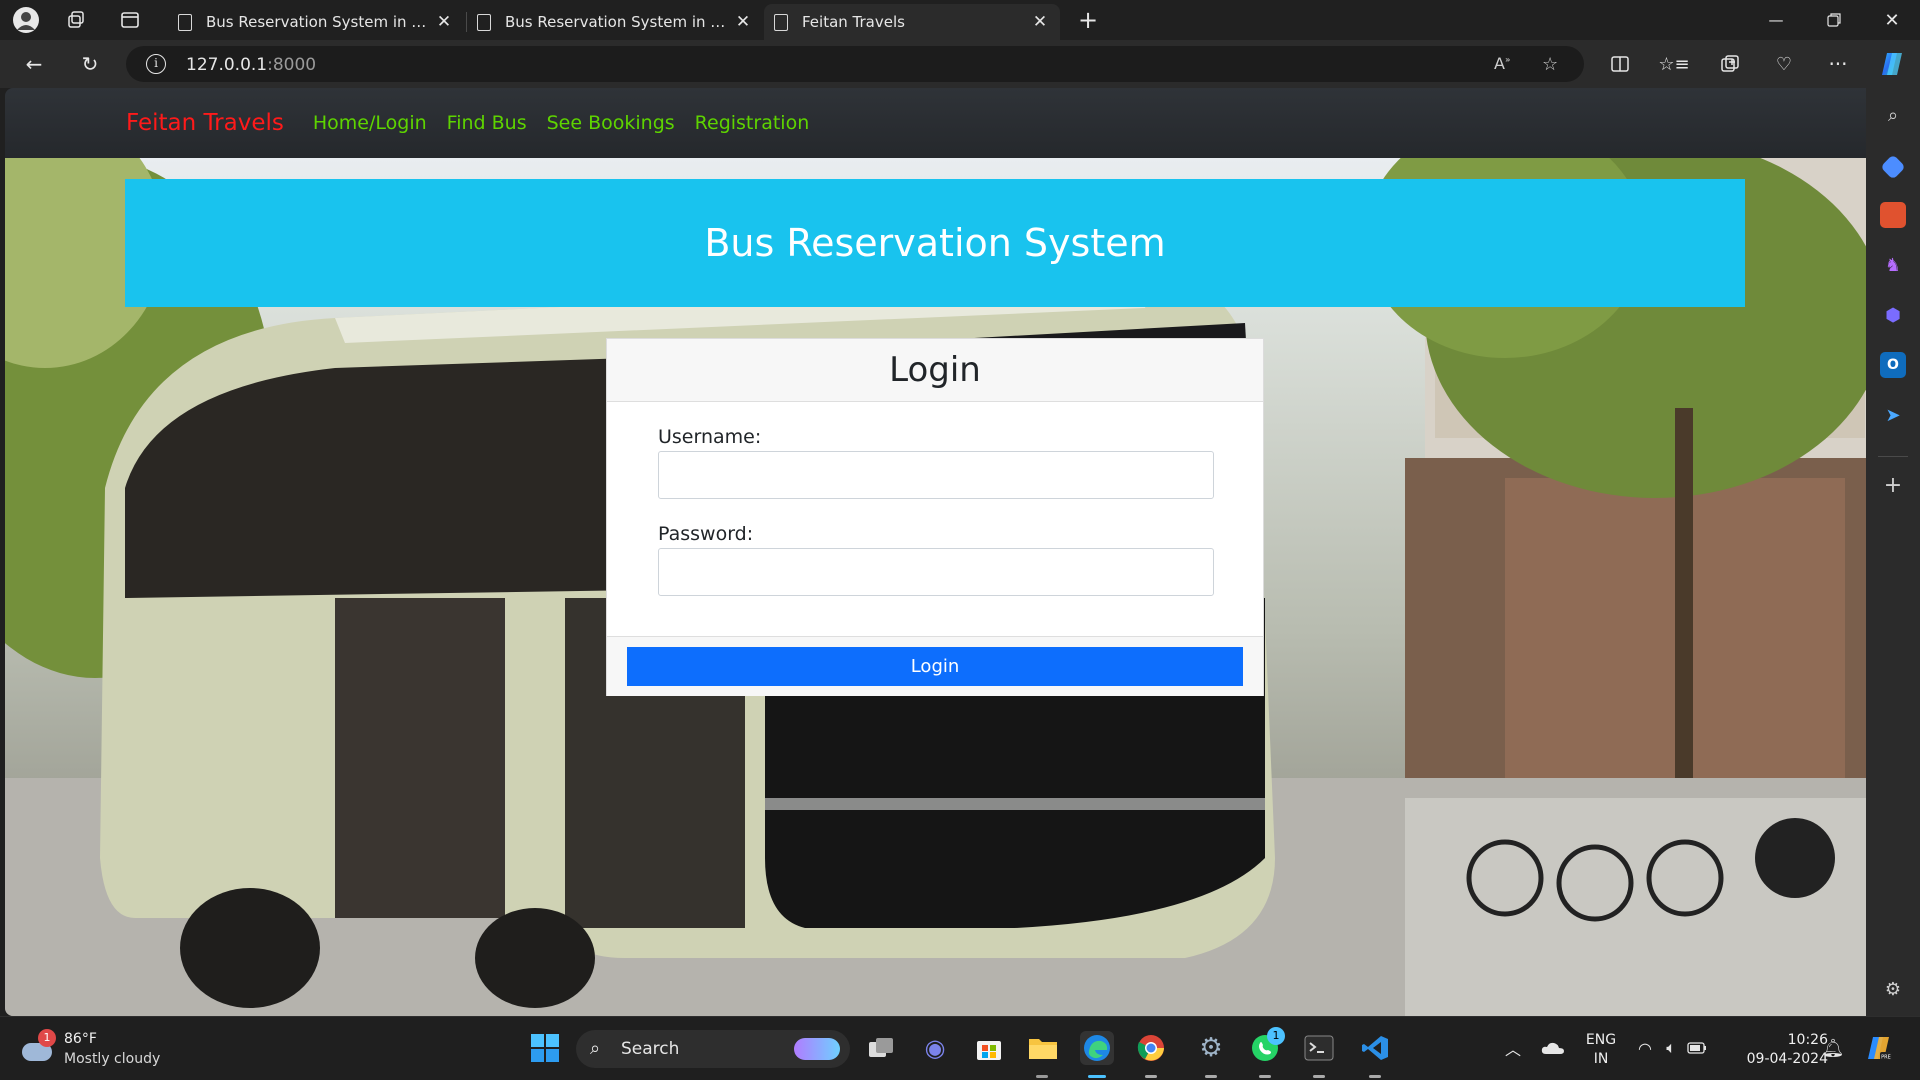 Image resolution: width=1920 pixels, height=1080 pixels. Describe the element at coordinates (1620, 64) in the screenshot. I see `split-screen-icon` at that location.